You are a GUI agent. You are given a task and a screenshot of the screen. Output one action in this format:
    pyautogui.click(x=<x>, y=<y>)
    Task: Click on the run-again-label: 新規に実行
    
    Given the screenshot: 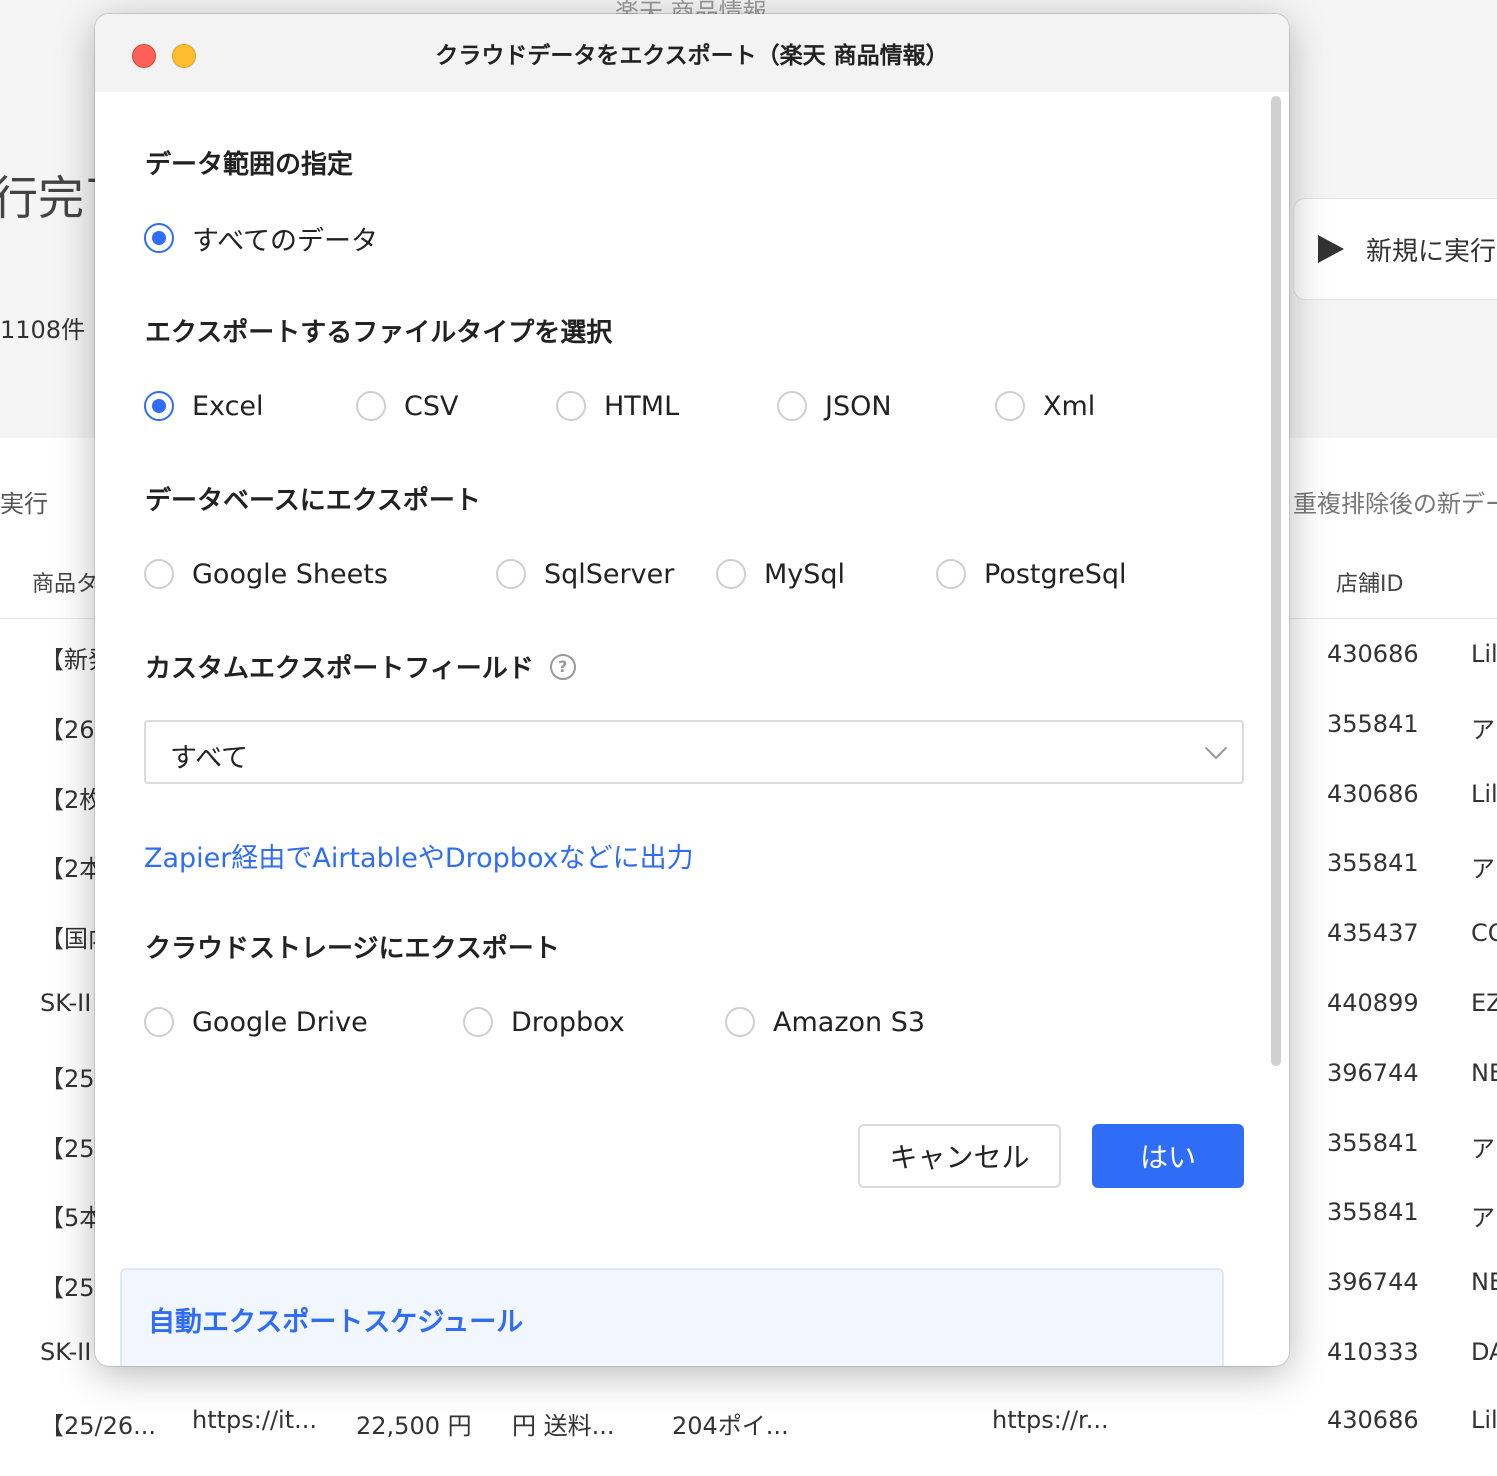 What is the action you would take?
    pyautogui.click(x=1431, y=251)
    